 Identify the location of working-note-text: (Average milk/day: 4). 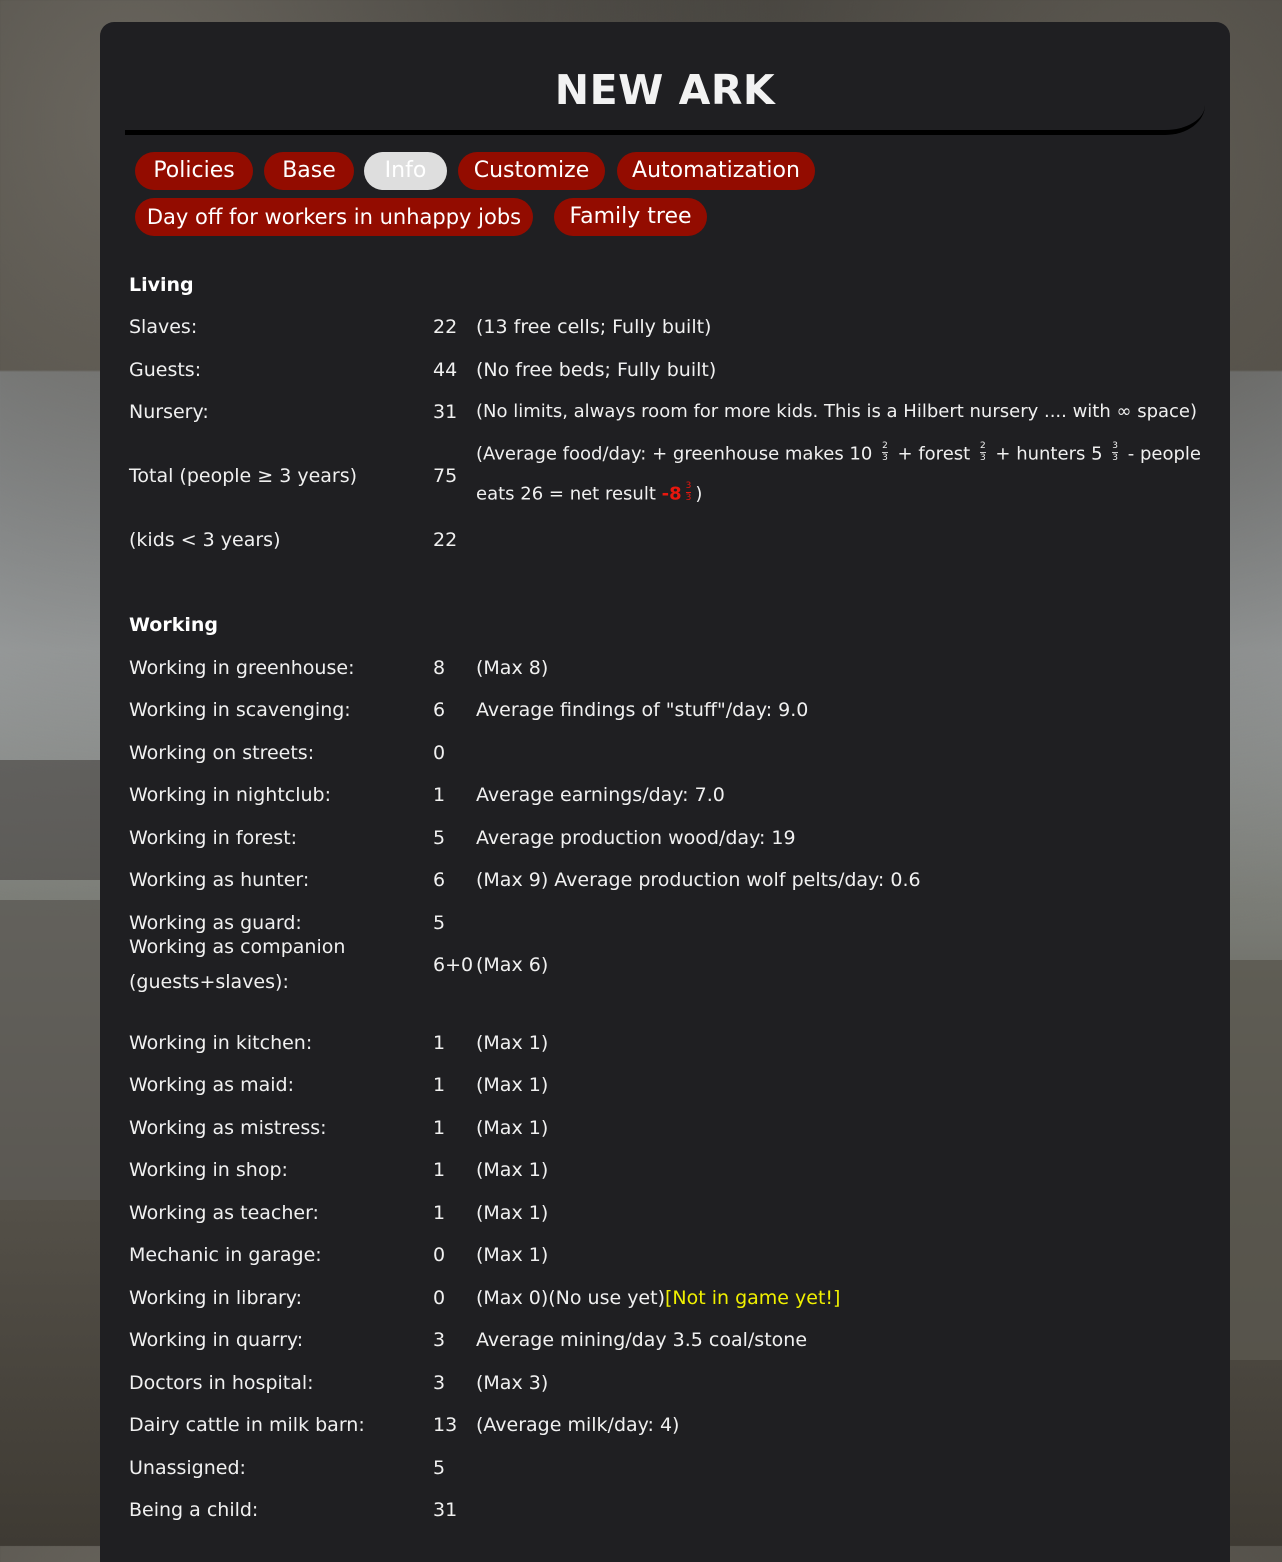
(578, 1425).